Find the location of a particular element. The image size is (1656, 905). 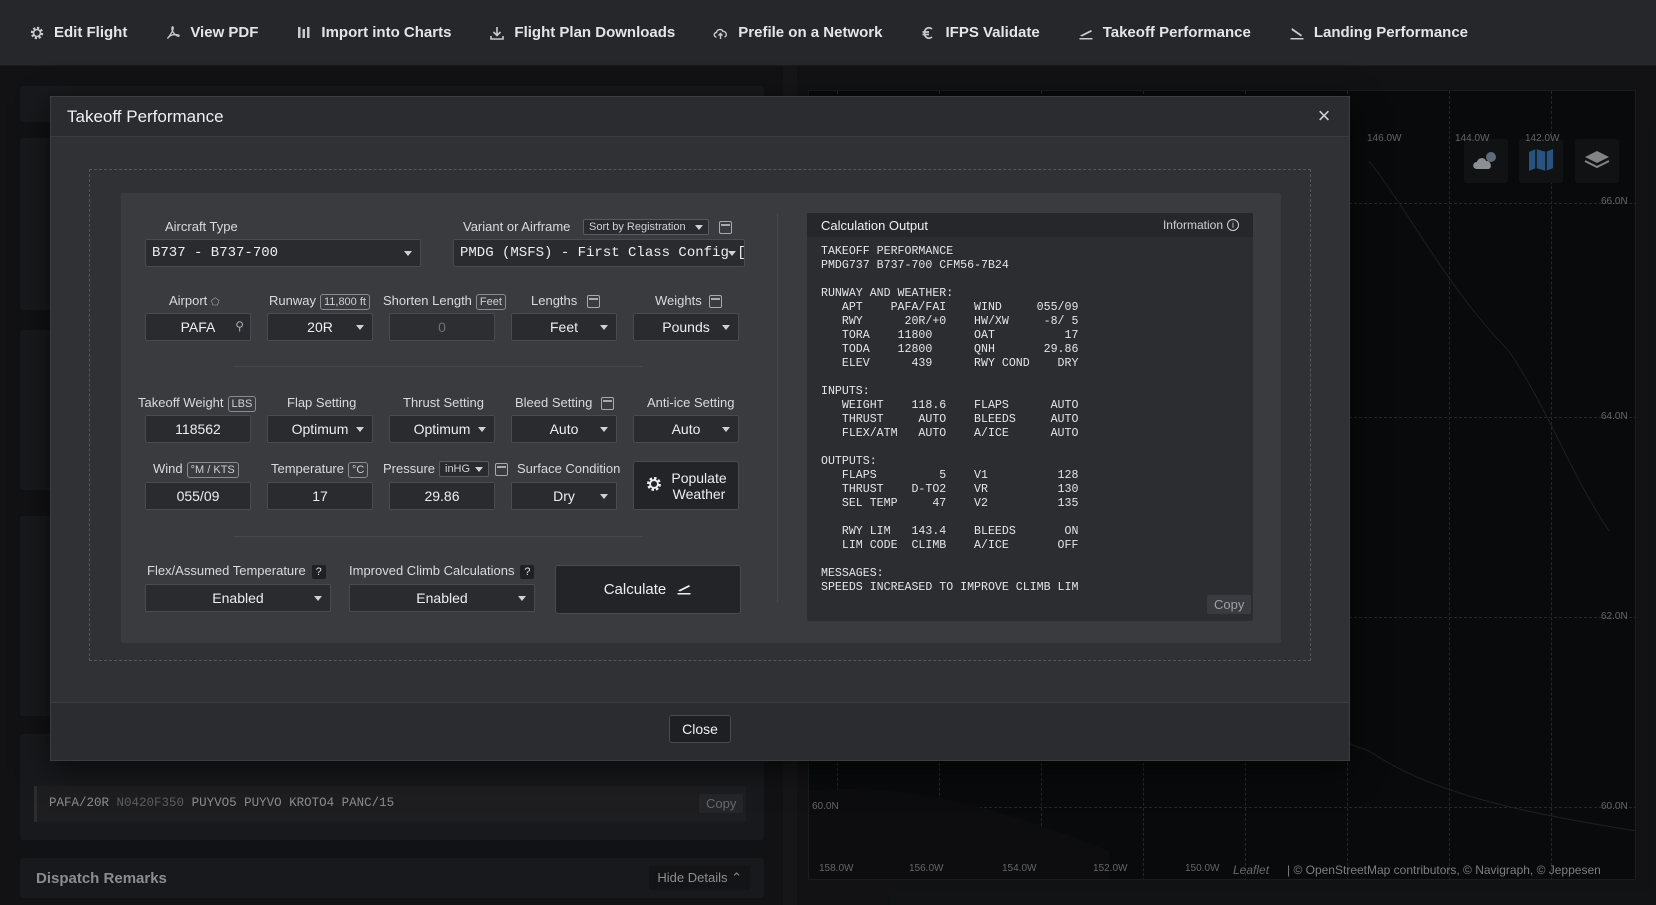

output-copy-button: Copy is located at coordinates (1229, 604).